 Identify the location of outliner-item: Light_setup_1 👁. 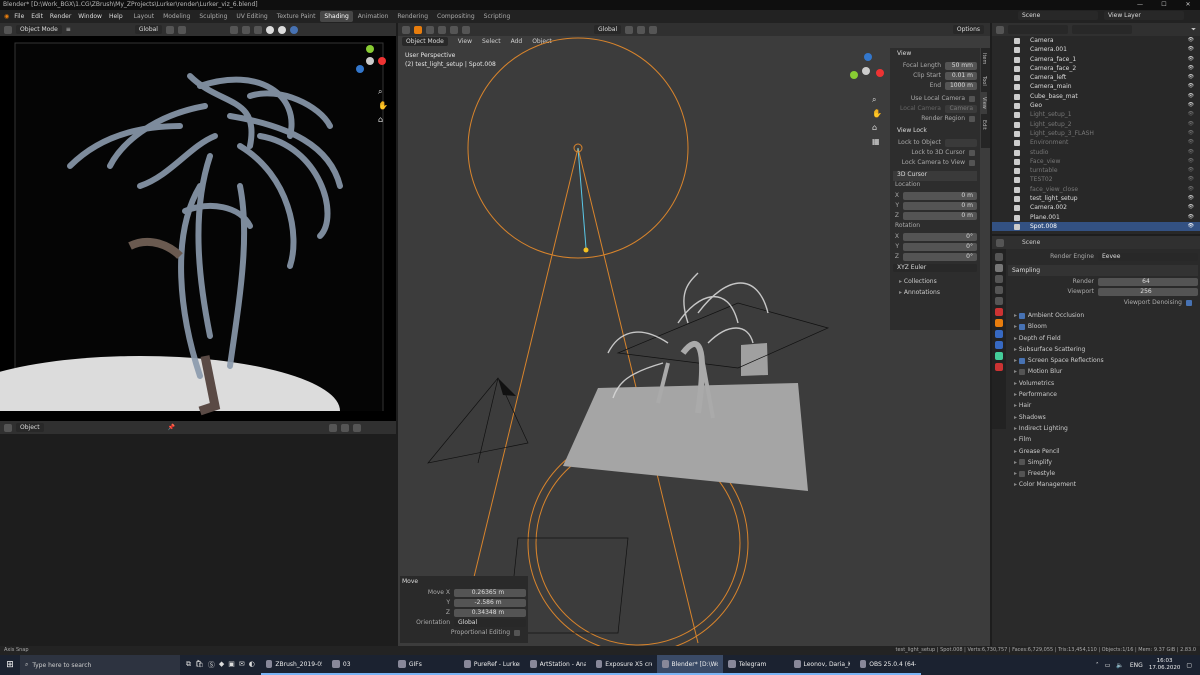
(1096, 114).